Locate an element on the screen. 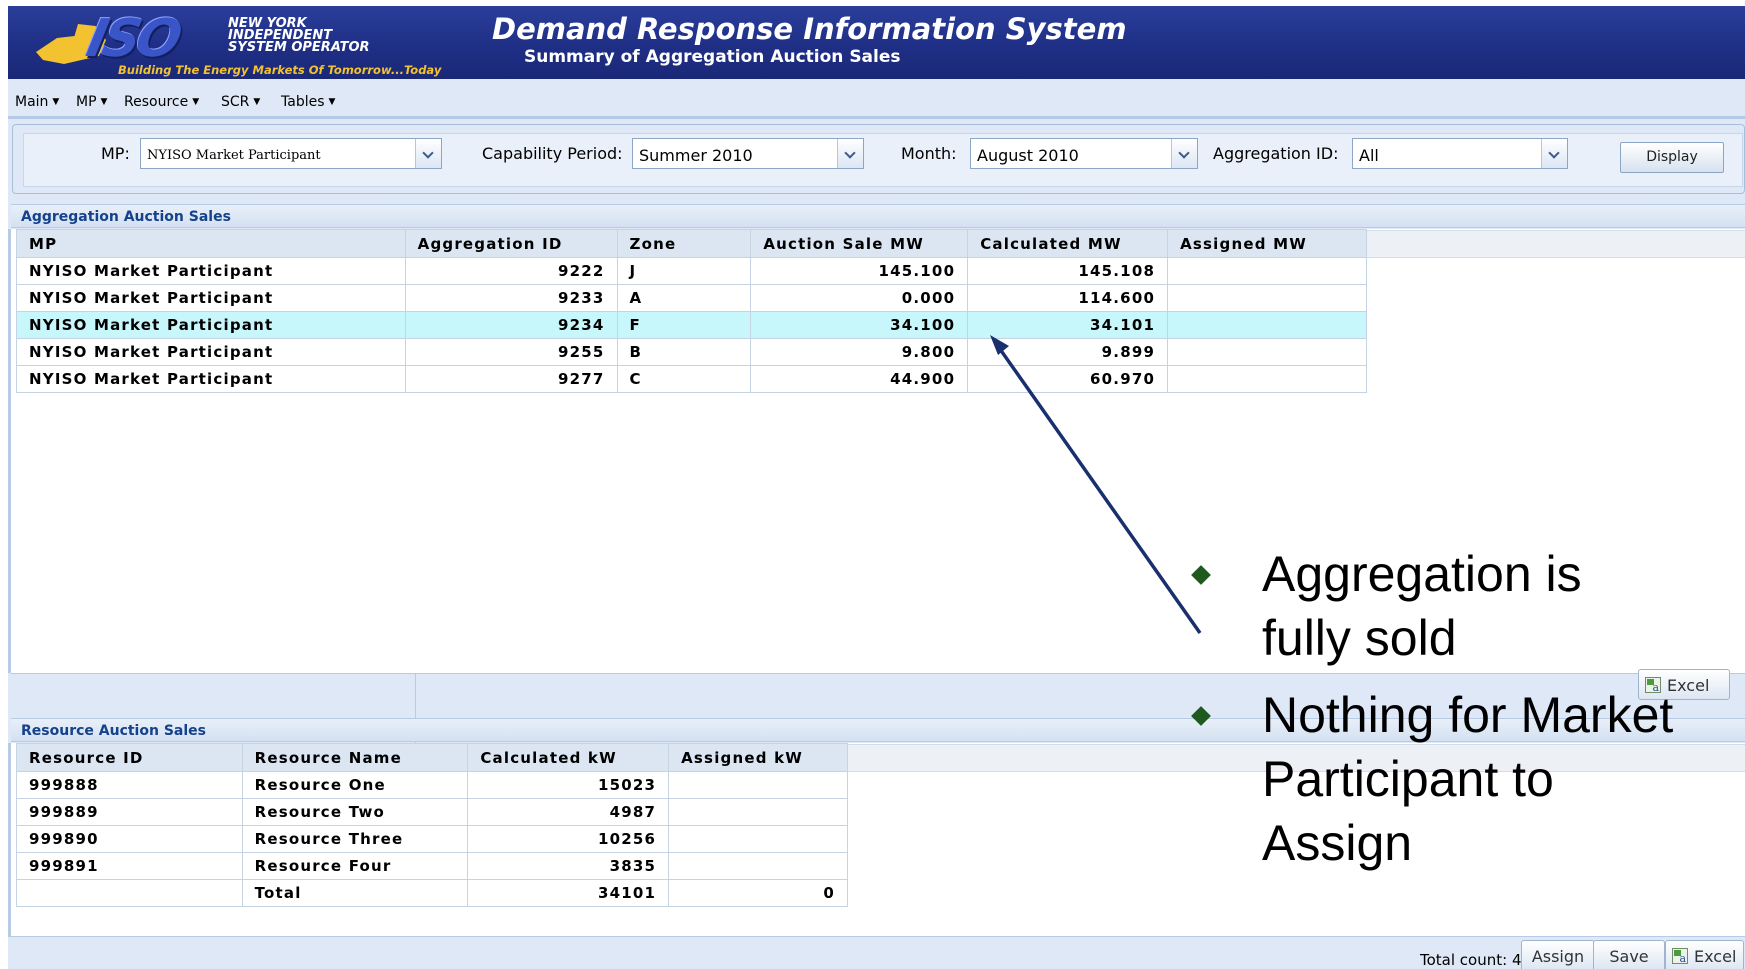  cell-aggregation-id: 9255 is located at coordinates (511, 352).